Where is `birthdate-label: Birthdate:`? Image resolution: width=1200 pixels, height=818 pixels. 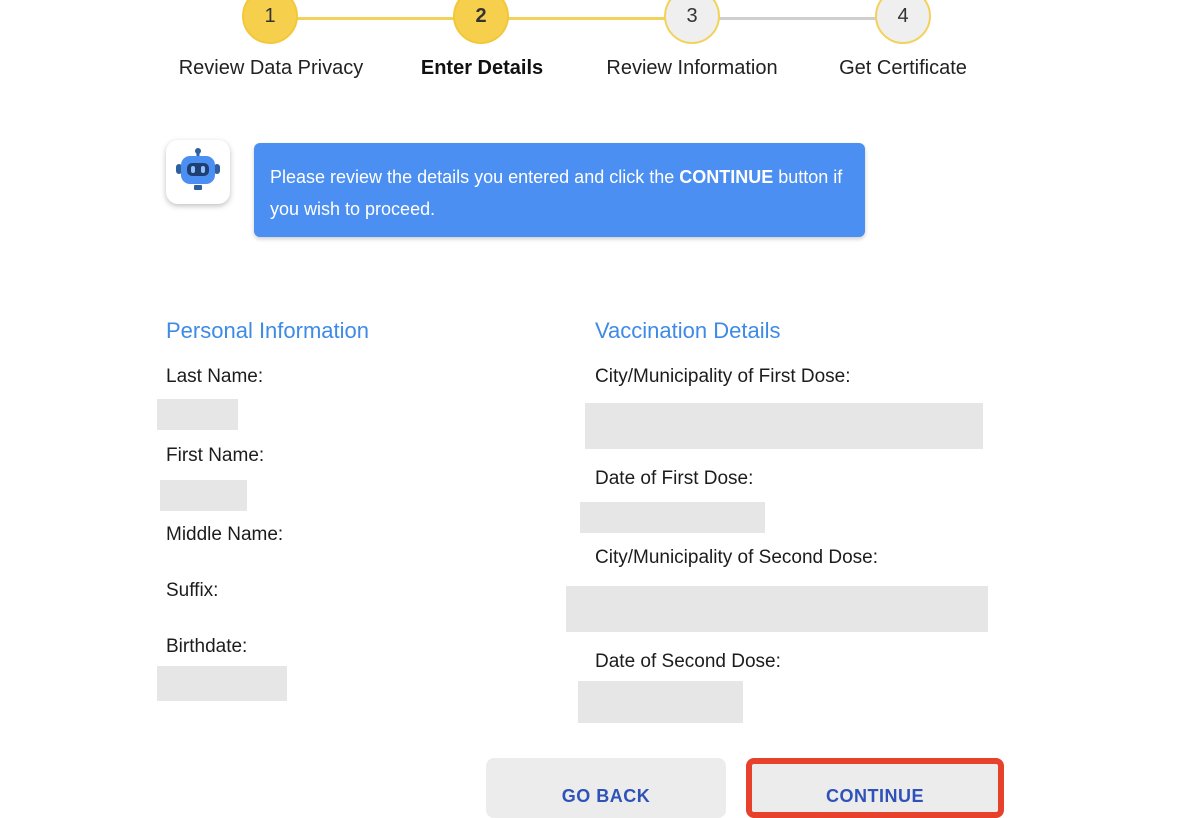 birthdate-label: Birthdate: is located at coordinates (207, 646).